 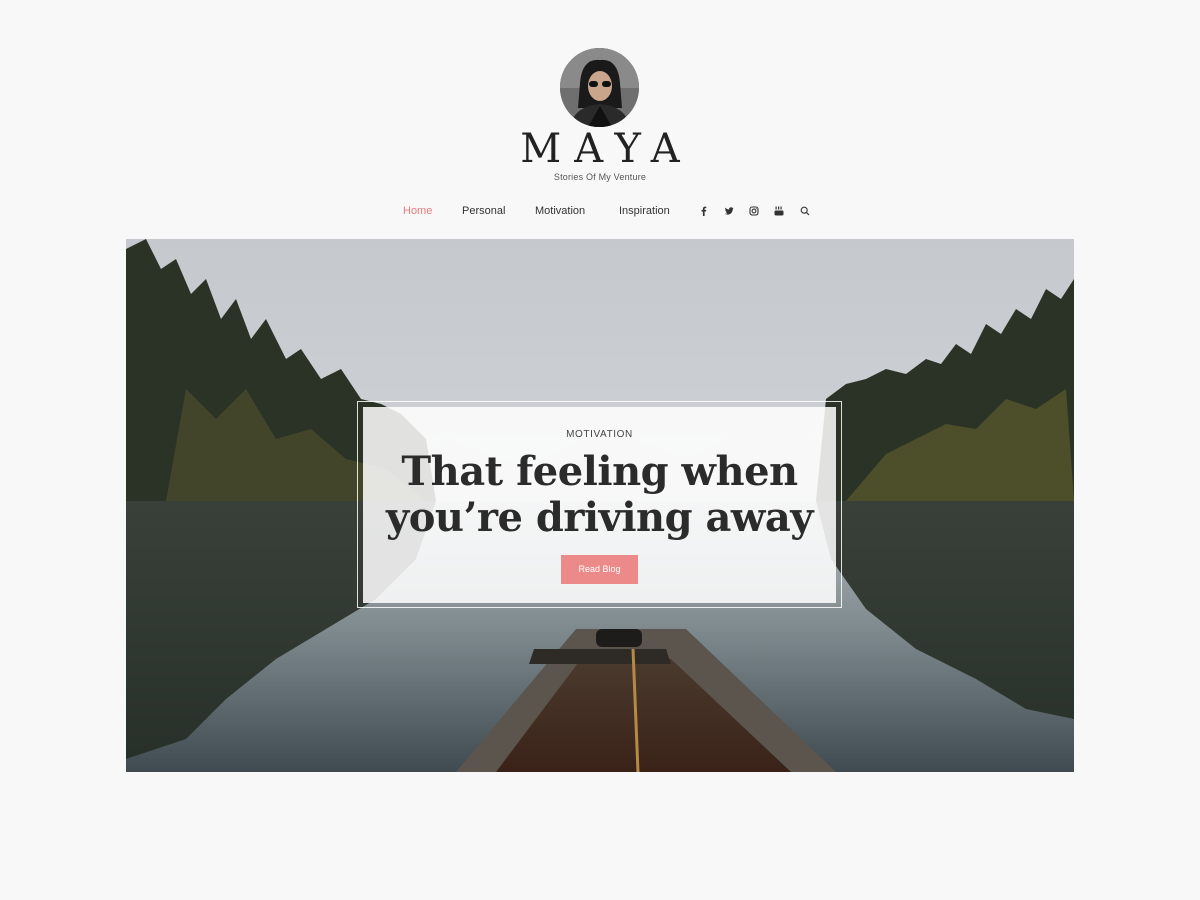 I want to click on nav-item-inspiration: Inspiration, so click(x=644, y=211).